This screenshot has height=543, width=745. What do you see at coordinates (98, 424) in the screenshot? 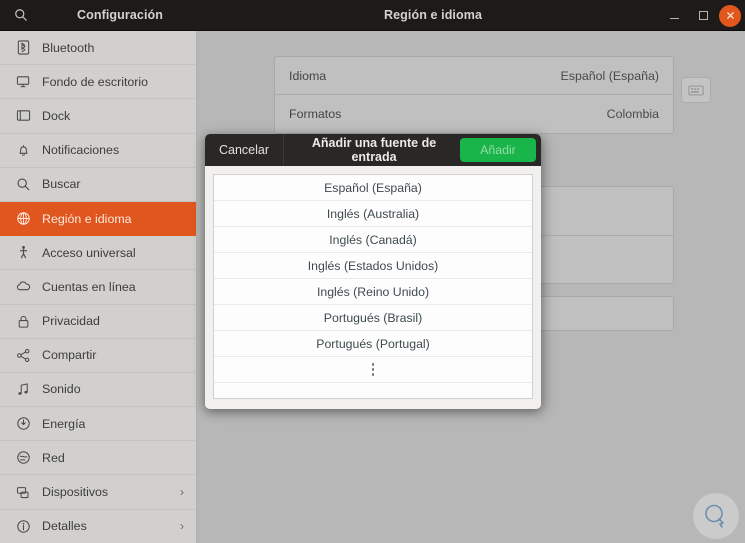
I see `sidebar-item-energ-a: Energía` at bounding box center [98, 424].